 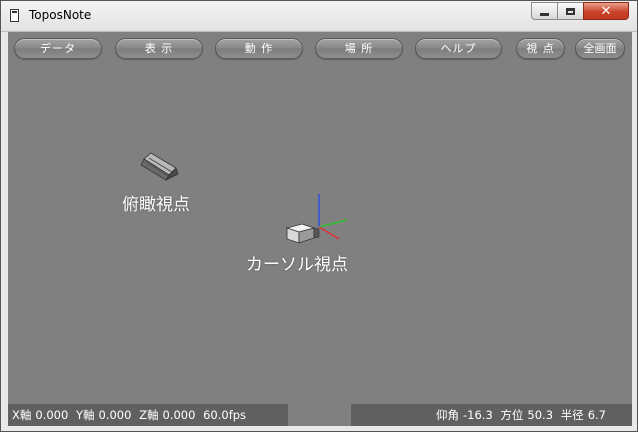 What do you see at coordinates (259, 48) in the screenshot?
I see `action-menu-button: 動 作` at bounding box center [259, 48].